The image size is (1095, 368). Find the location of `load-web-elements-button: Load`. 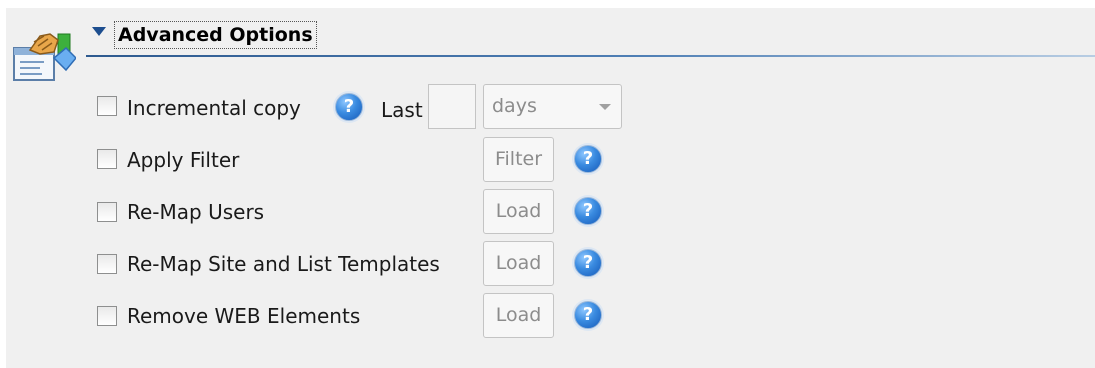

load-web-elements-button: Load is located at coordinates (518, 315).